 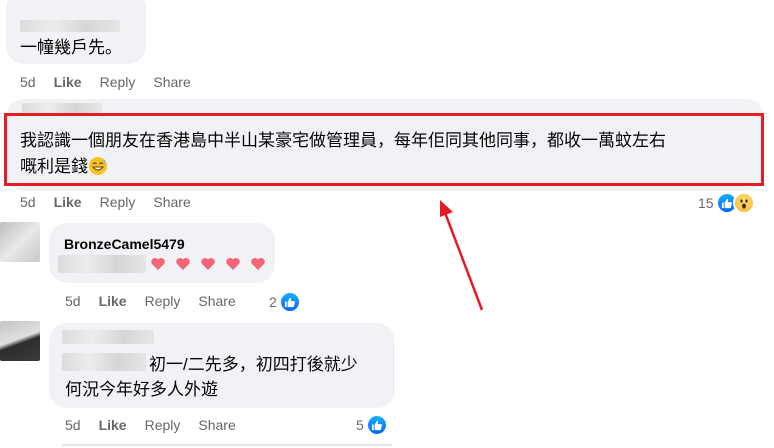 What do you see at coordinates (726, 203) in the screenshot?
I see `reaction-summary: 15` at bounding box center [726, 203].